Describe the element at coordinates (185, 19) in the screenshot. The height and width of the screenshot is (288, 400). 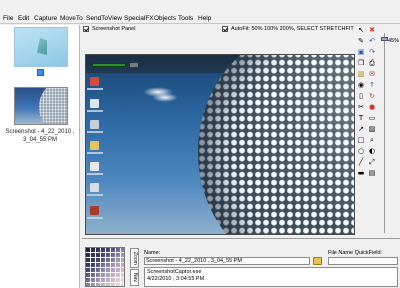
I see `menu-tools: Tools` at that location.